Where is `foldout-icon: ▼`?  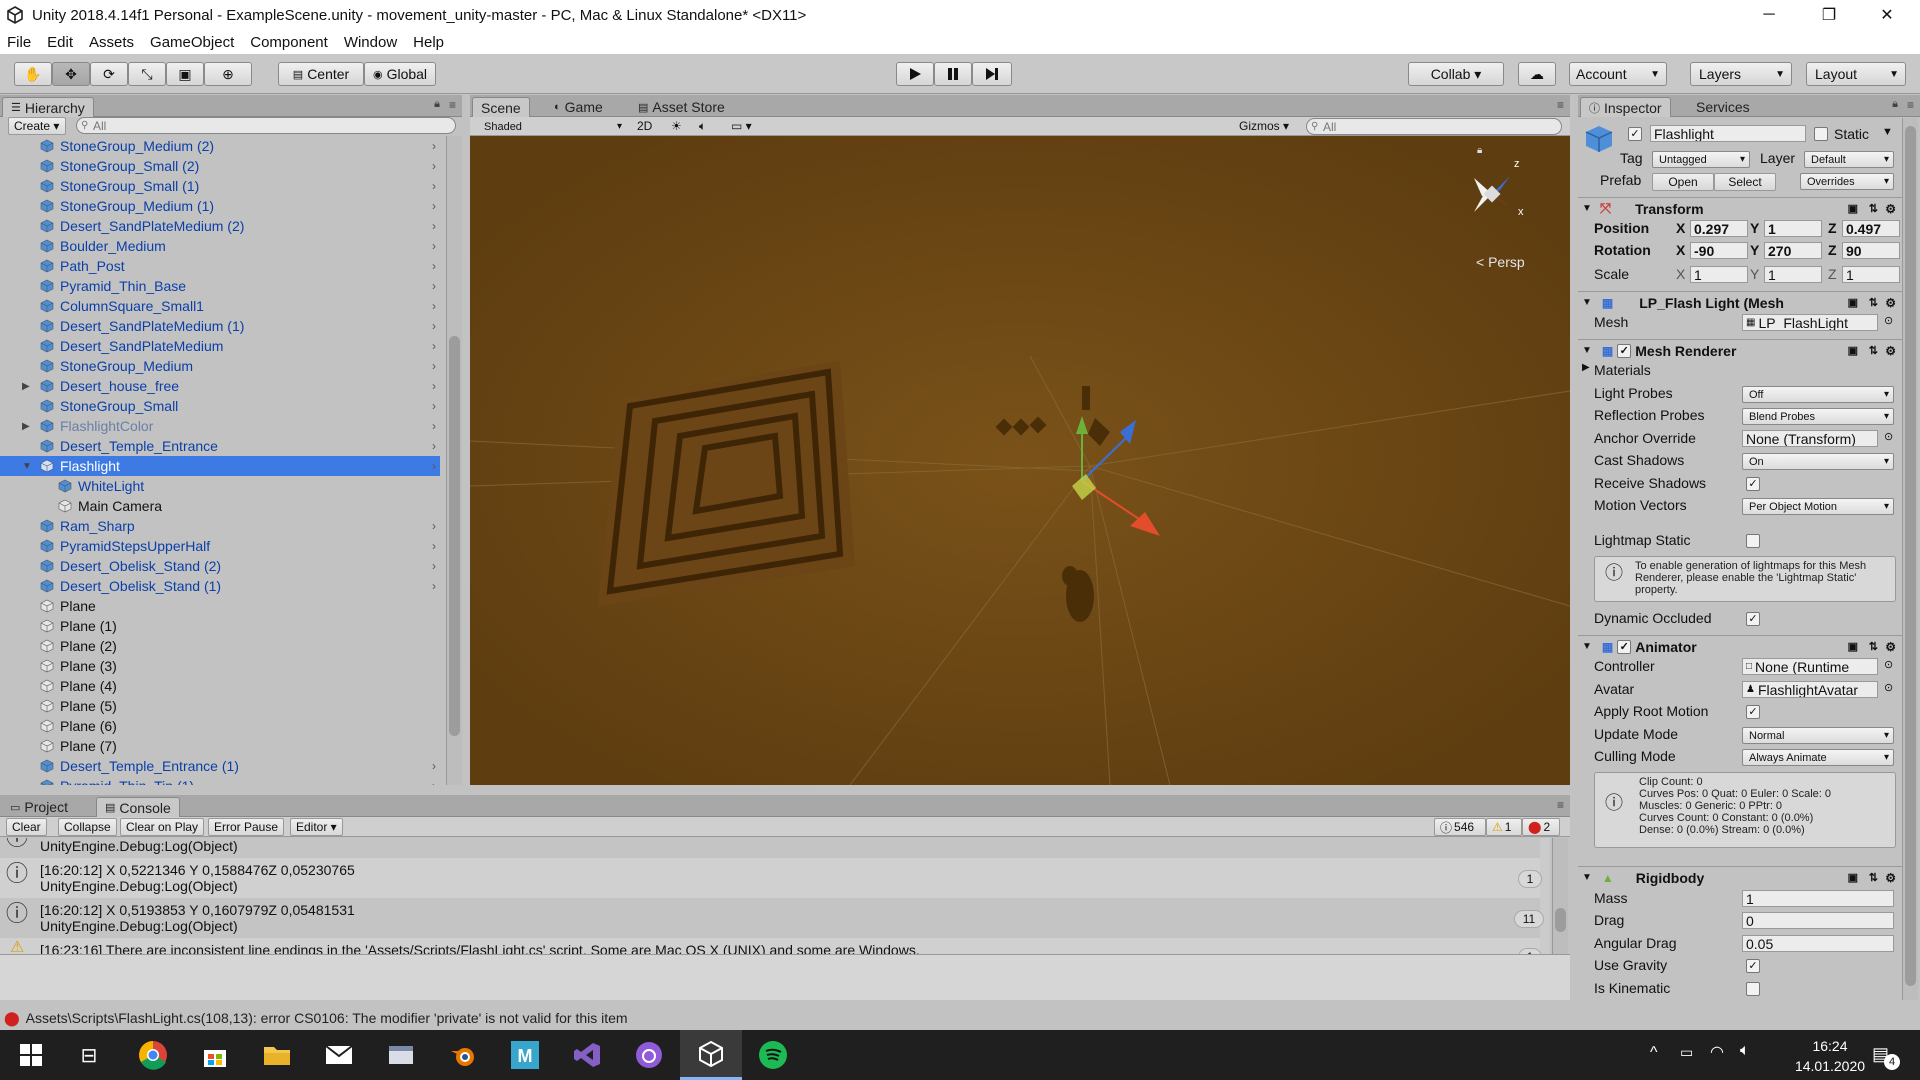
foldout-icon: ▼ is located at coordinates (27, 466).